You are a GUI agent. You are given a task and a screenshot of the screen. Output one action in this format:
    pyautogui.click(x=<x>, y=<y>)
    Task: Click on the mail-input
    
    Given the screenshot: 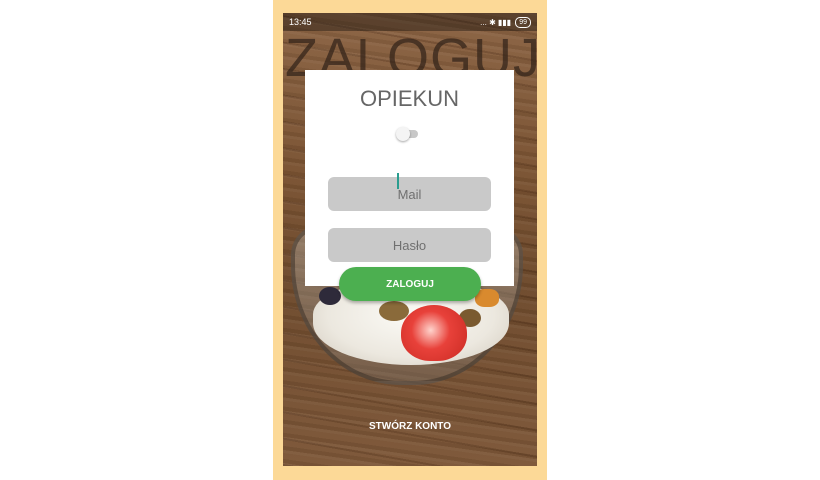 What is the action you would take?
    pyautogui.click(x=409, y=194)
    